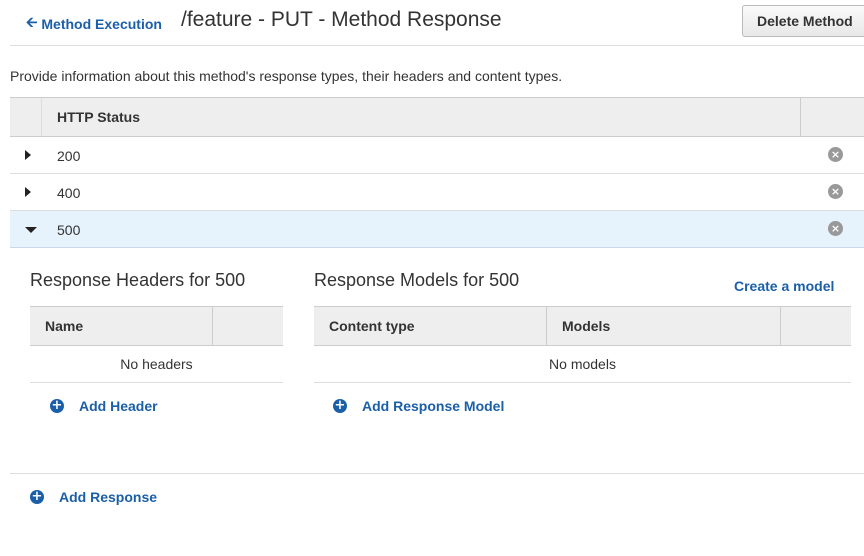 This screenshot has width=864, height=556. Describe the element at coordinates (108, 497) in the screenshot. I see `add-response-label: Add Response` at that location.